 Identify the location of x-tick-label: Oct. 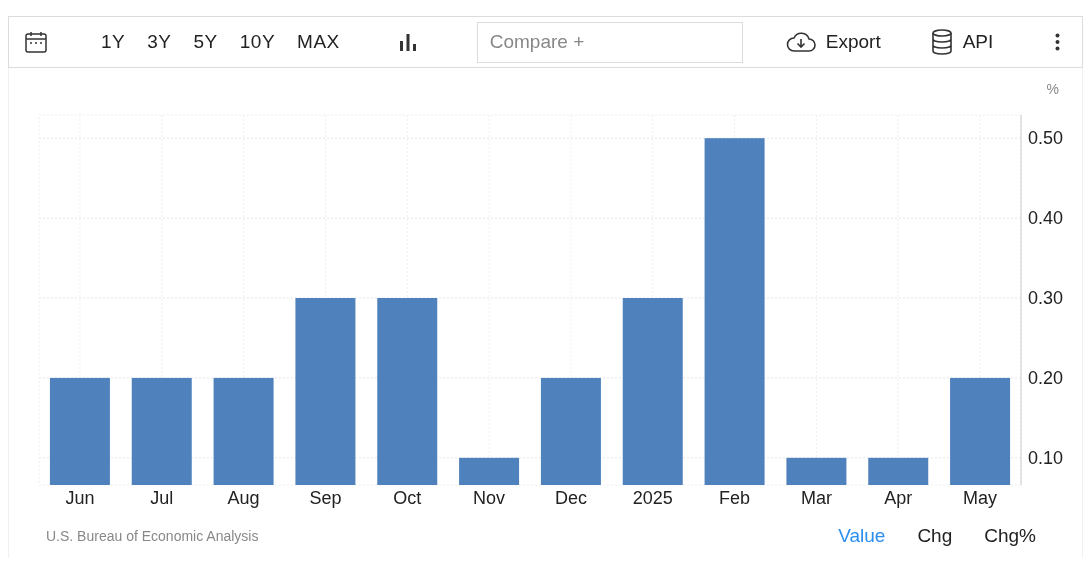
(407, 498).